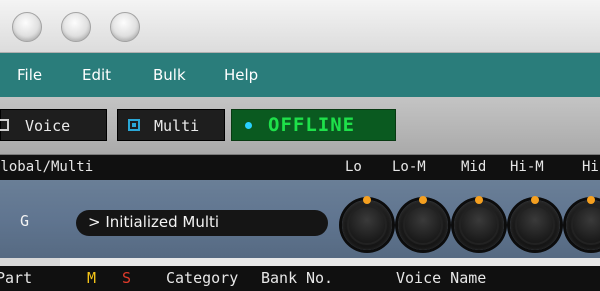  Describe the element at coordinates (125, 27) in the screenshot. I see `zoom-window-button` at that location.